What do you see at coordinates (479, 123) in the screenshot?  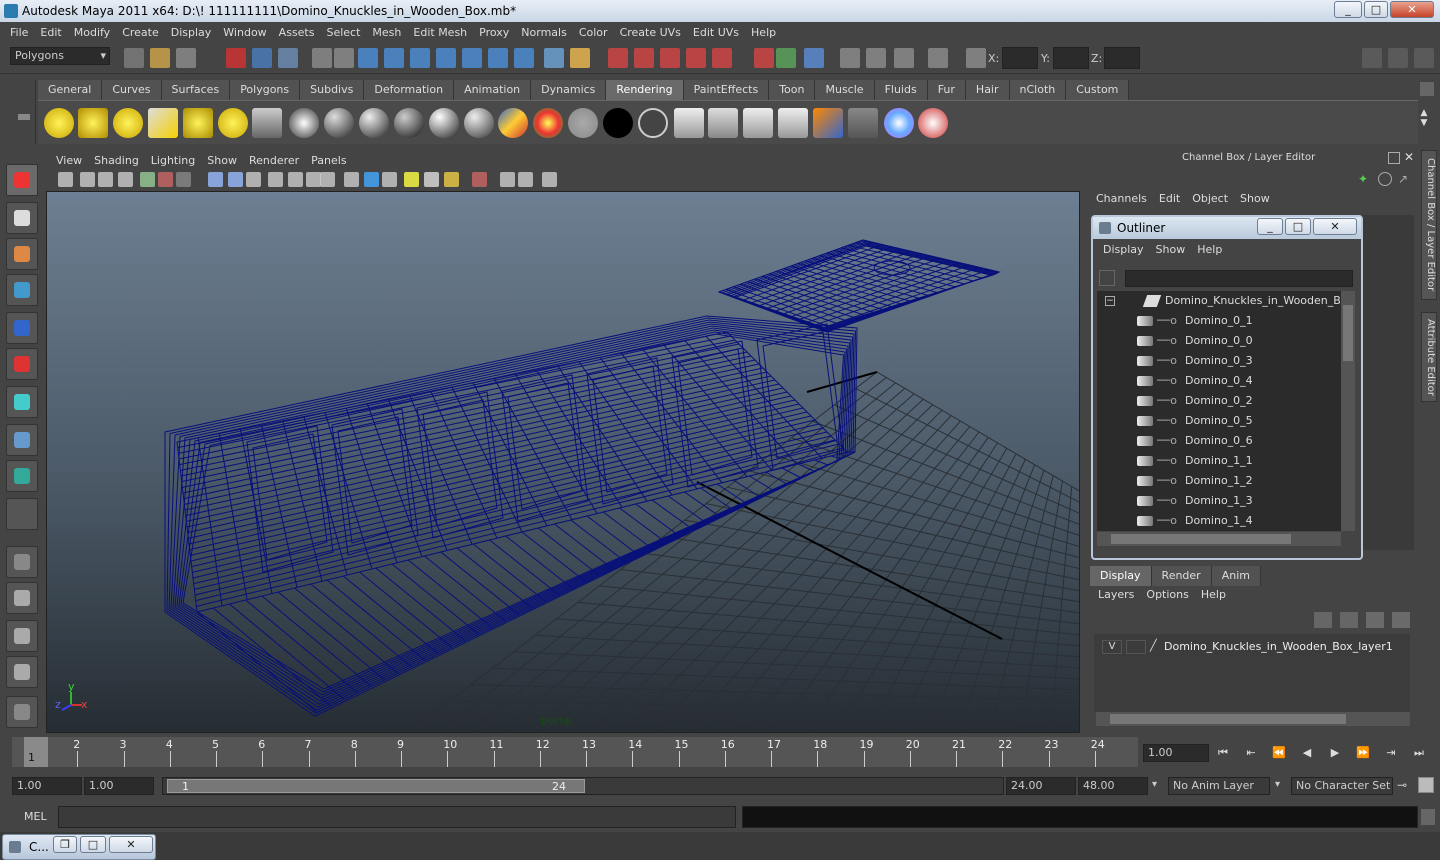 I see `anisotropic-sphere-icon` at bounding box center [479, 123].